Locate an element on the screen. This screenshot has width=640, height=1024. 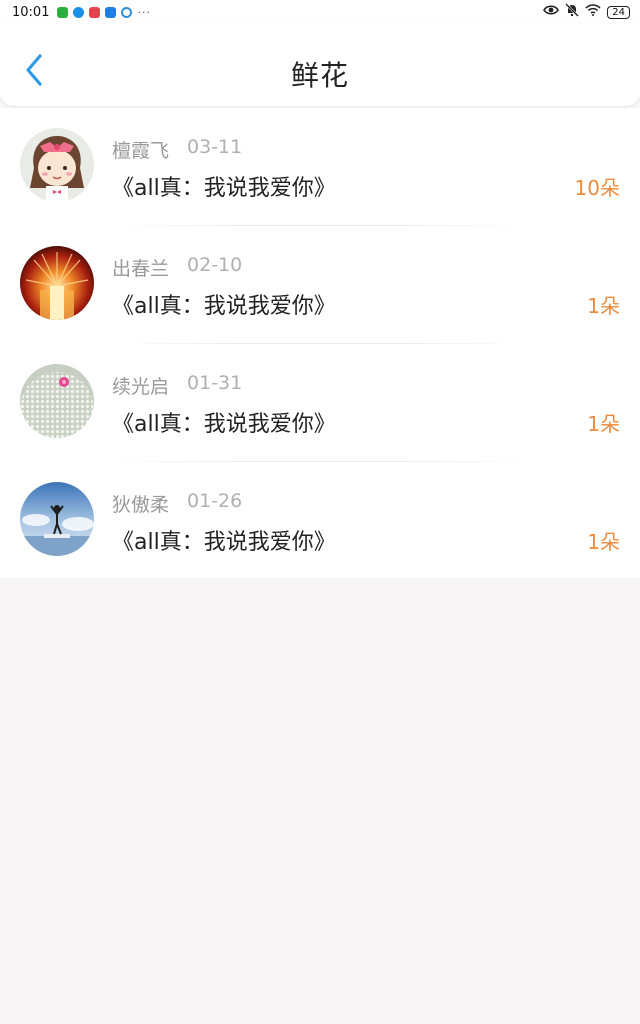
status-bar: 10:01 ··· 24 is located at coordinates (320, 12).